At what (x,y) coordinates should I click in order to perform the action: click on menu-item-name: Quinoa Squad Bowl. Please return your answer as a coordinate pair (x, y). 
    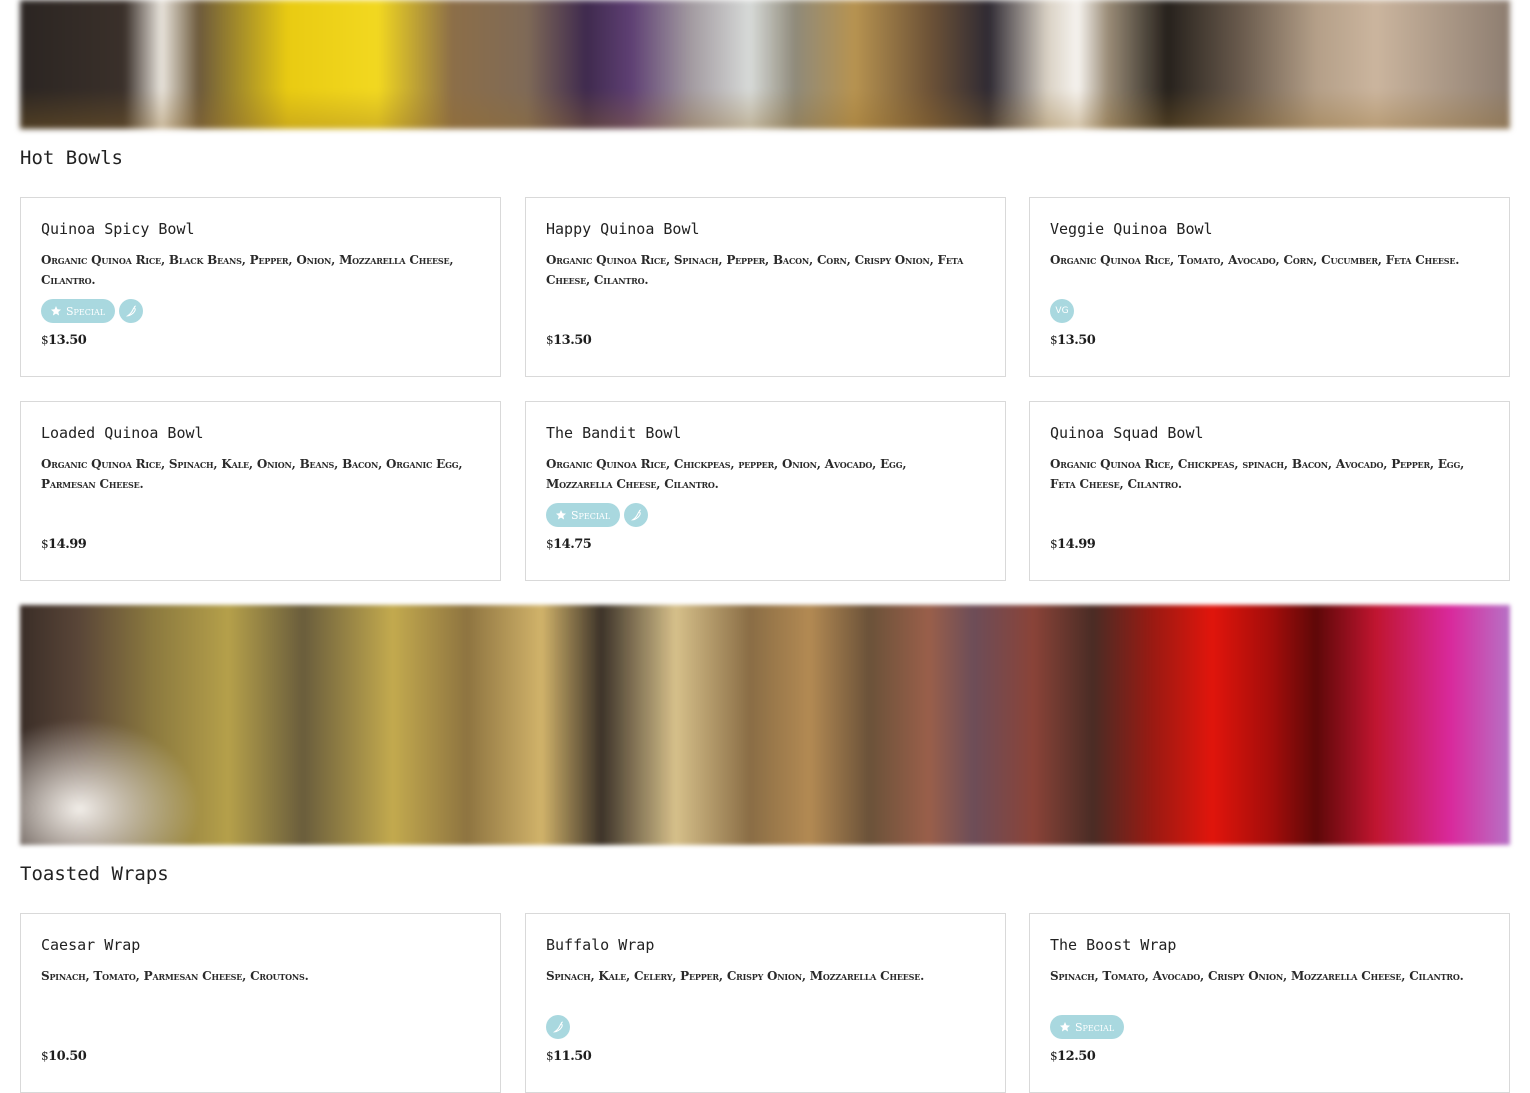
    Looking at the image, I should click on (1127, 433).